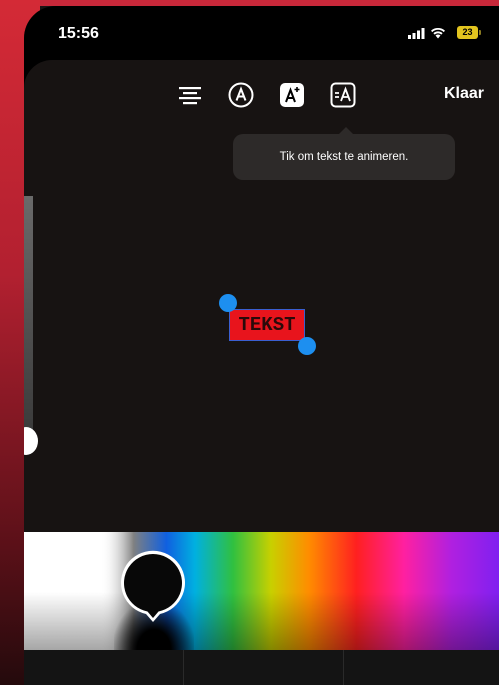 The height and width of the screenshot is (685, 499). What do you see at coordinates (261, 621) in the screenshot?
I see `color-picker-shade` at bounding box center [261, 621].